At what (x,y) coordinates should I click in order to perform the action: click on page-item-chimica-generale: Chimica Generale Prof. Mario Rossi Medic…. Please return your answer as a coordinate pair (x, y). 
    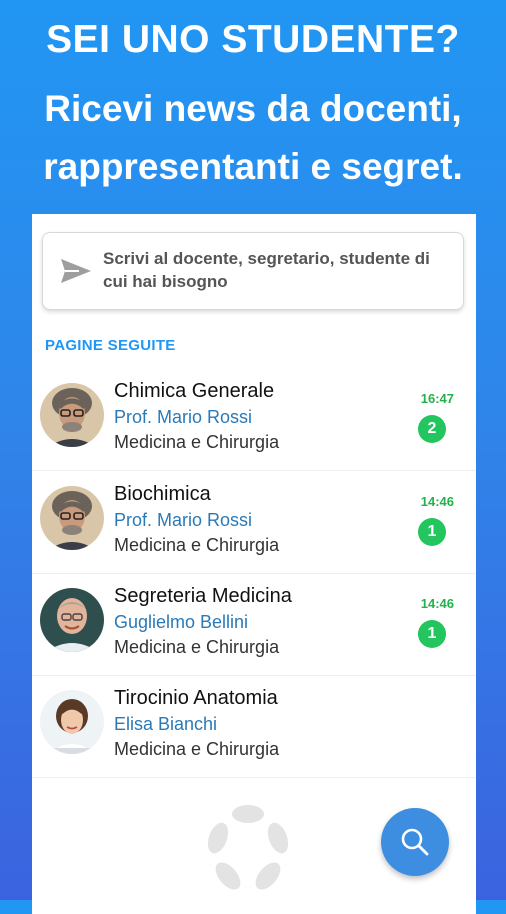
    Looking at the image, I should click on (254, 419).